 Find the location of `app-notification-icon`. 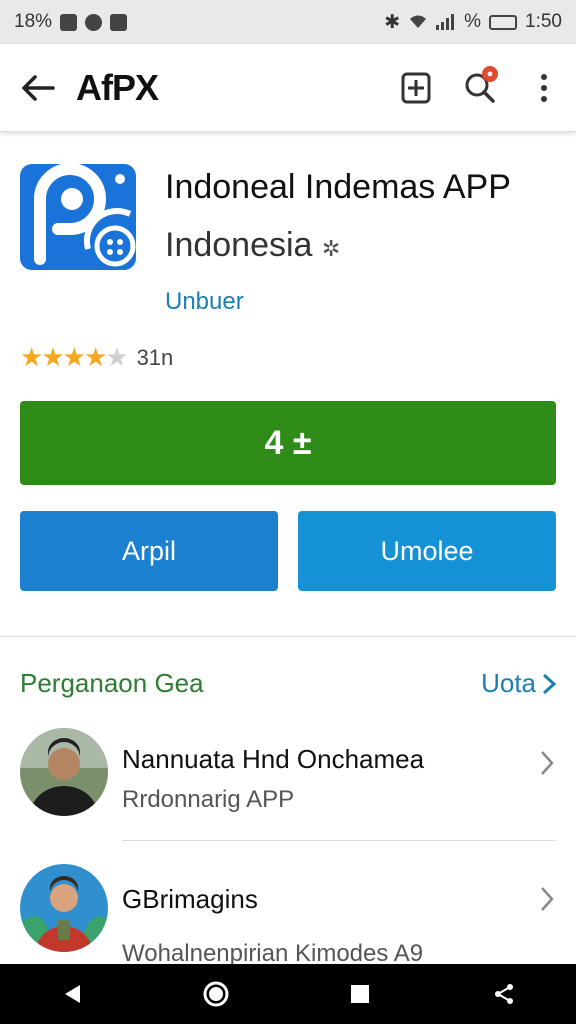

app-notification-icon is located at coordinates (94, 22).